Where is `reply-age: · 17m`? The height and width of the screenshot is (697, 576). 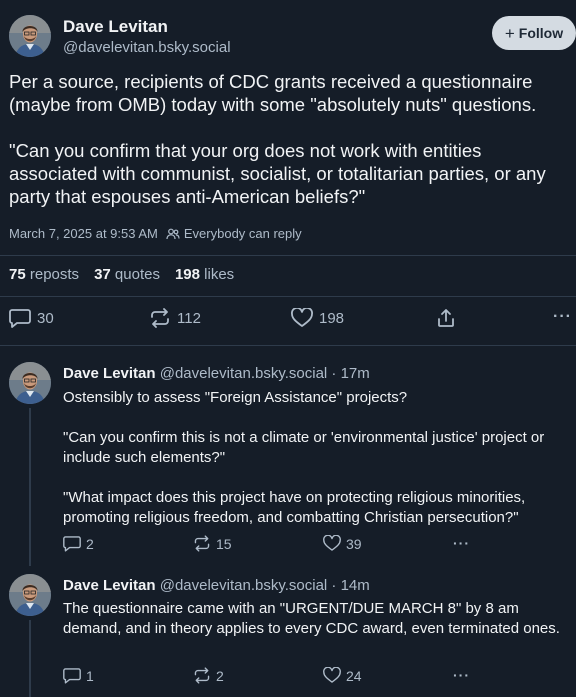
reply-age: · 17m is located at coordinates (350, 373).